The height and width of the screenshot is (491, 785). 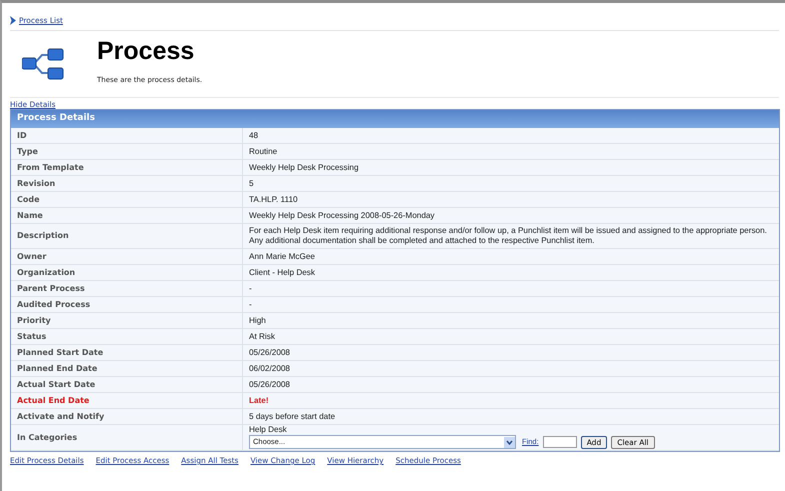 I want to click on field-label: Planned End Date, so click(x=126, y=368).